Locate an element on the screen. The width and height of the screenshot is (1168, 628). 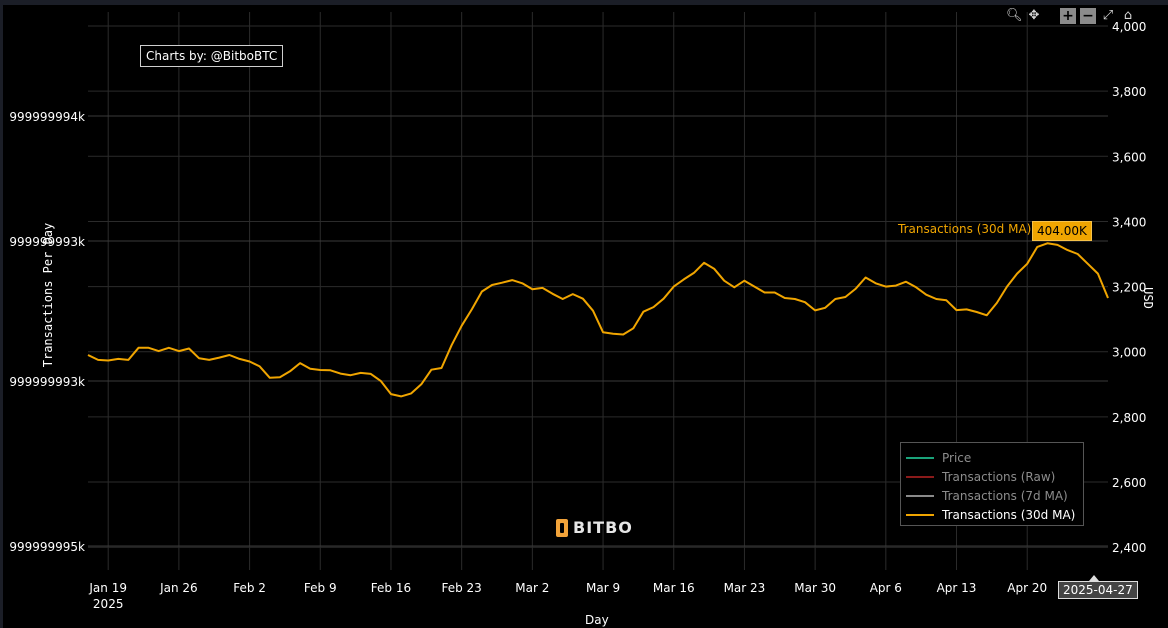
x-tick-label: Mar 9 is located at coordinates (603, 588).